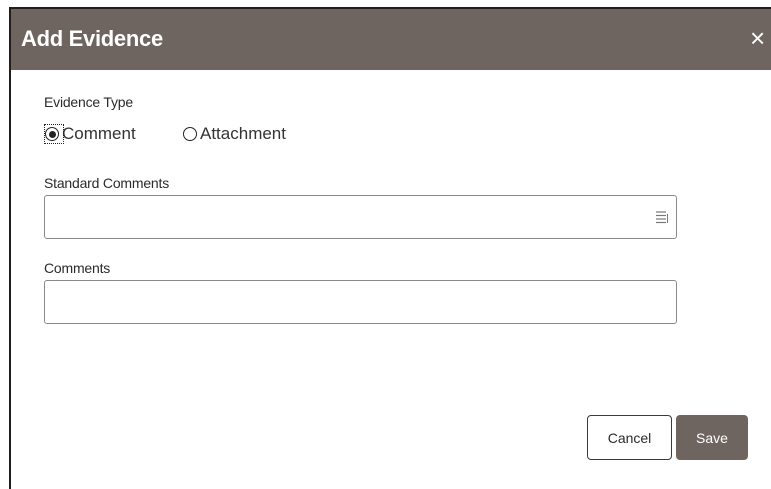 This screenshot has width=771, height=489. Describe the element at coordinates (190, 134) in the screenshot. I see `radio-button-attachment` at that location.